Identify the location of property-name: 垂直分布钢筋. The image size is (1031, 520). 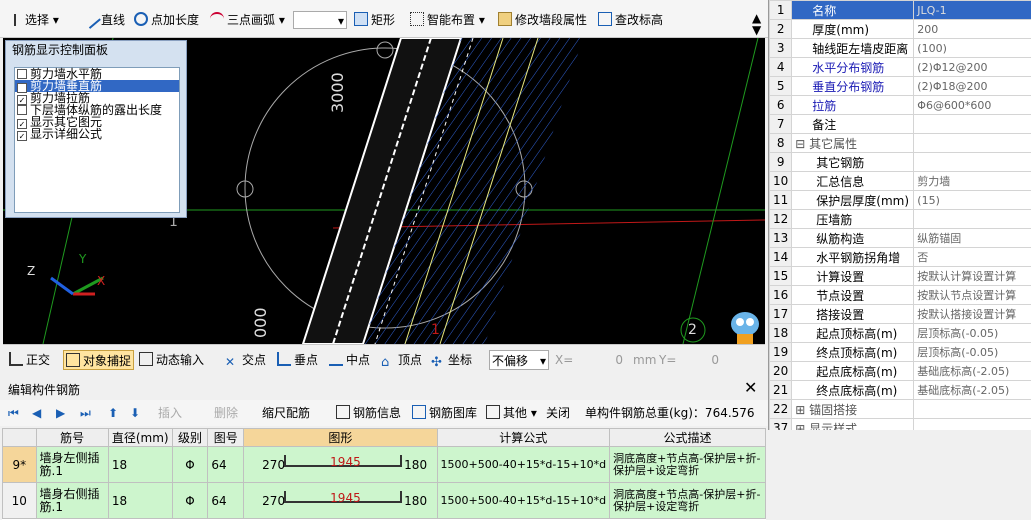
(853, 86).